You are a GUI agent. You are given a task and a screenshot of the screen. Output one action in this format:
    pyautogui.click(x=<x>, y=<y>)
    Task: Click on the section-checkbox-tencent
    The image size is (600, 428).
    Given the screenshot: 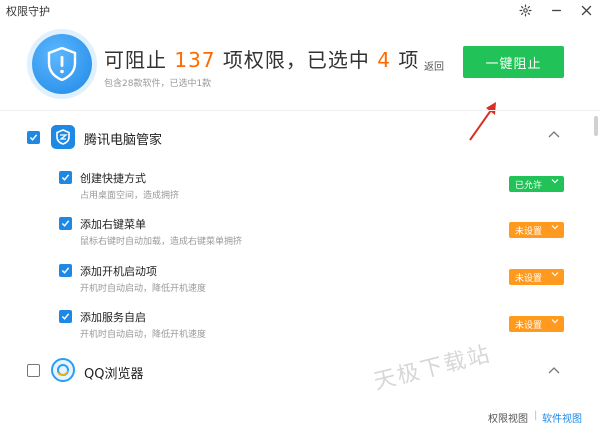 What is the action you would take?
    pyautogui.click(x=33, y=137)
    